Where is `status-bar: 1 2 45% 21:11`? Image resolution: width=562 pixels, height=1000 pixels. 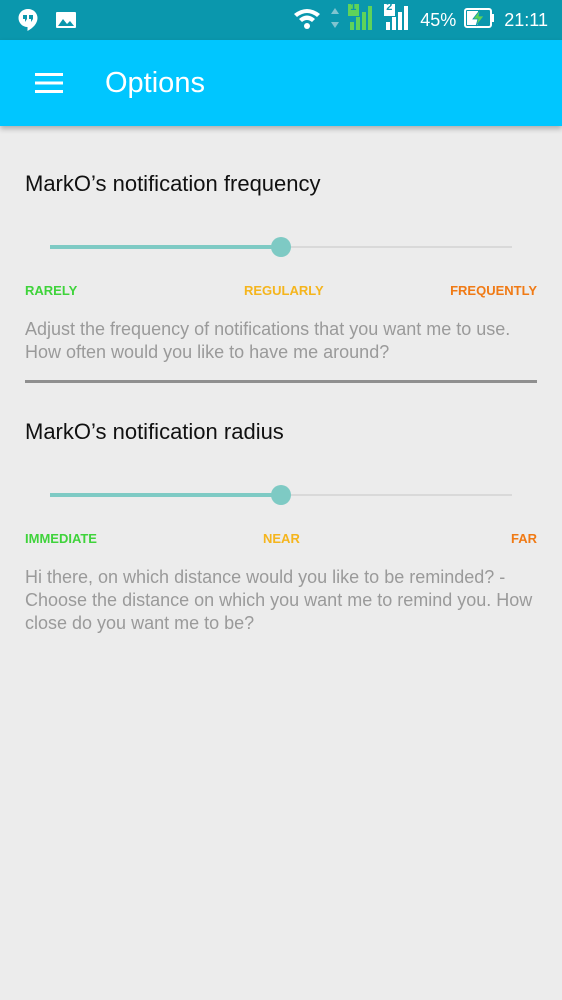
status-bar: 1 2 45% 21:11 is located at coordinates (281, 20).